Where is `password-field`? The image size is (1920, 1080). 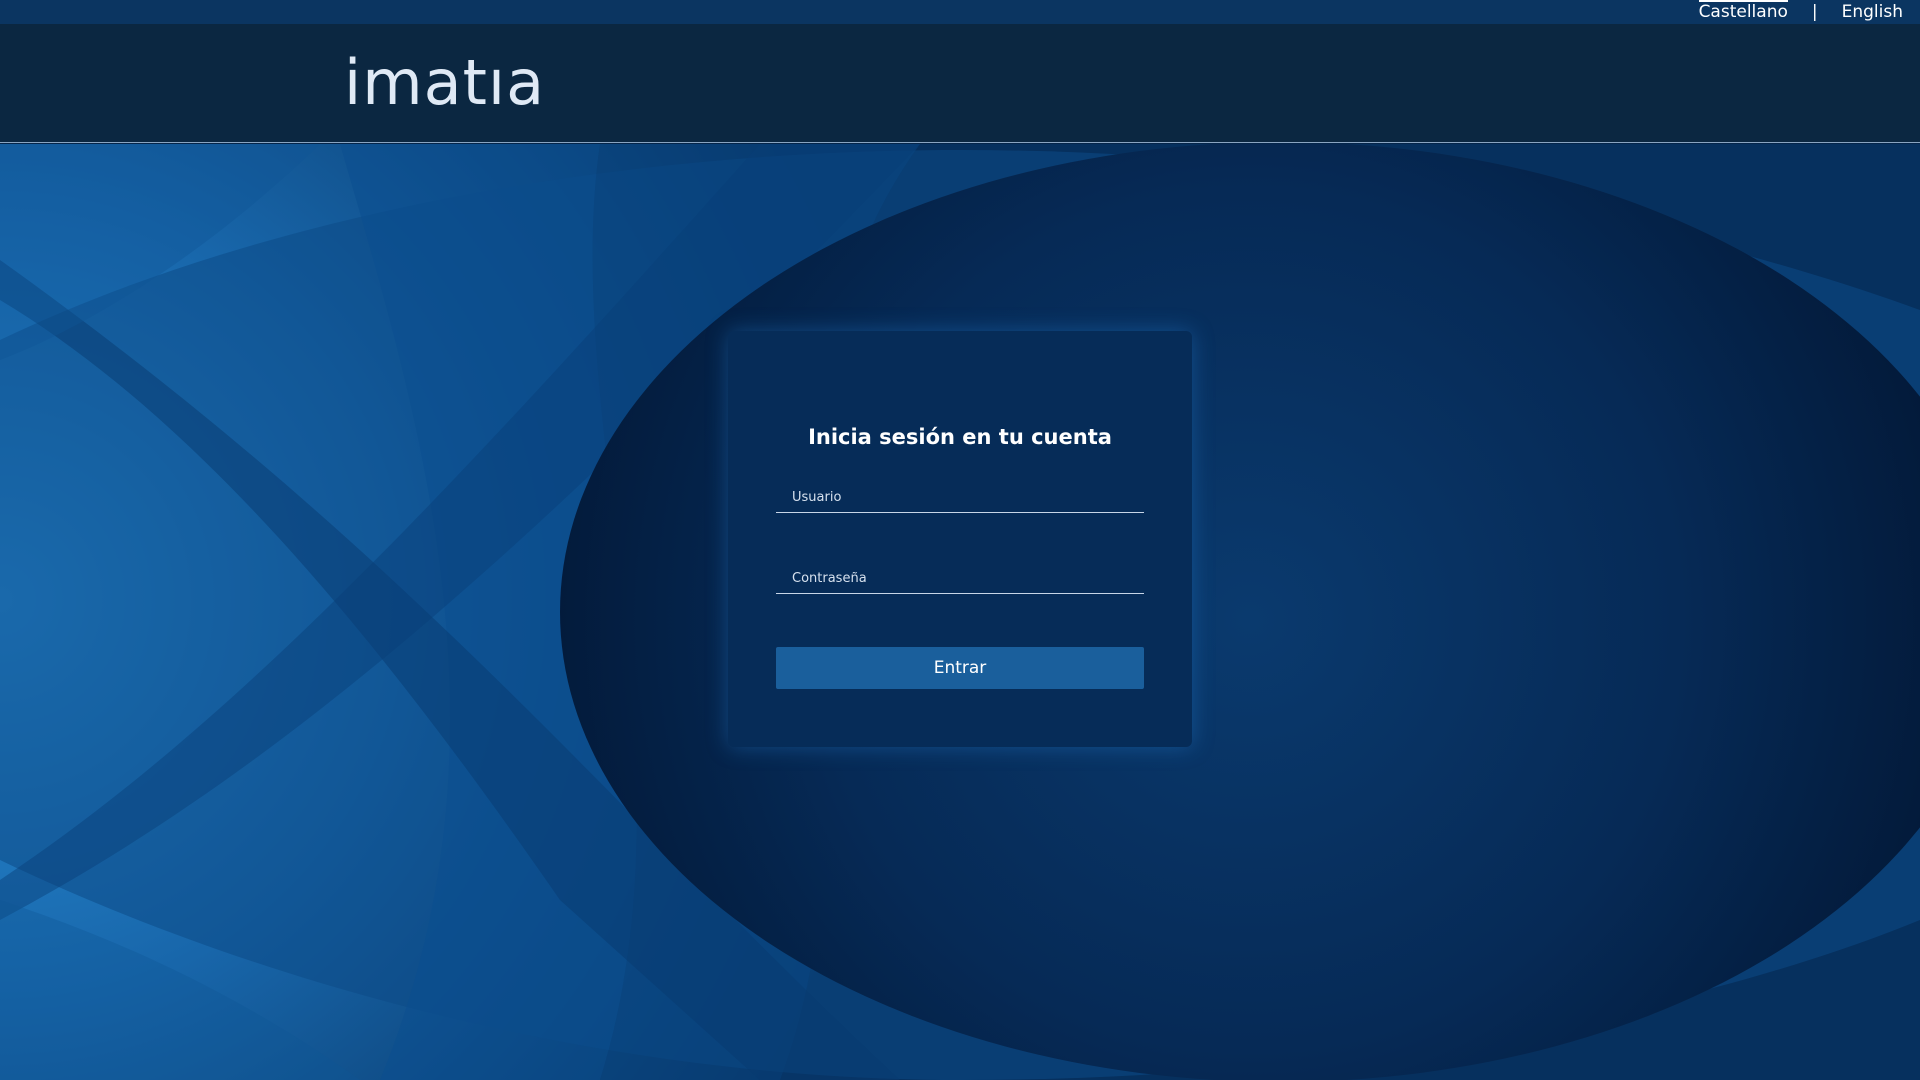
password-field is located at coordinates (960, 579).